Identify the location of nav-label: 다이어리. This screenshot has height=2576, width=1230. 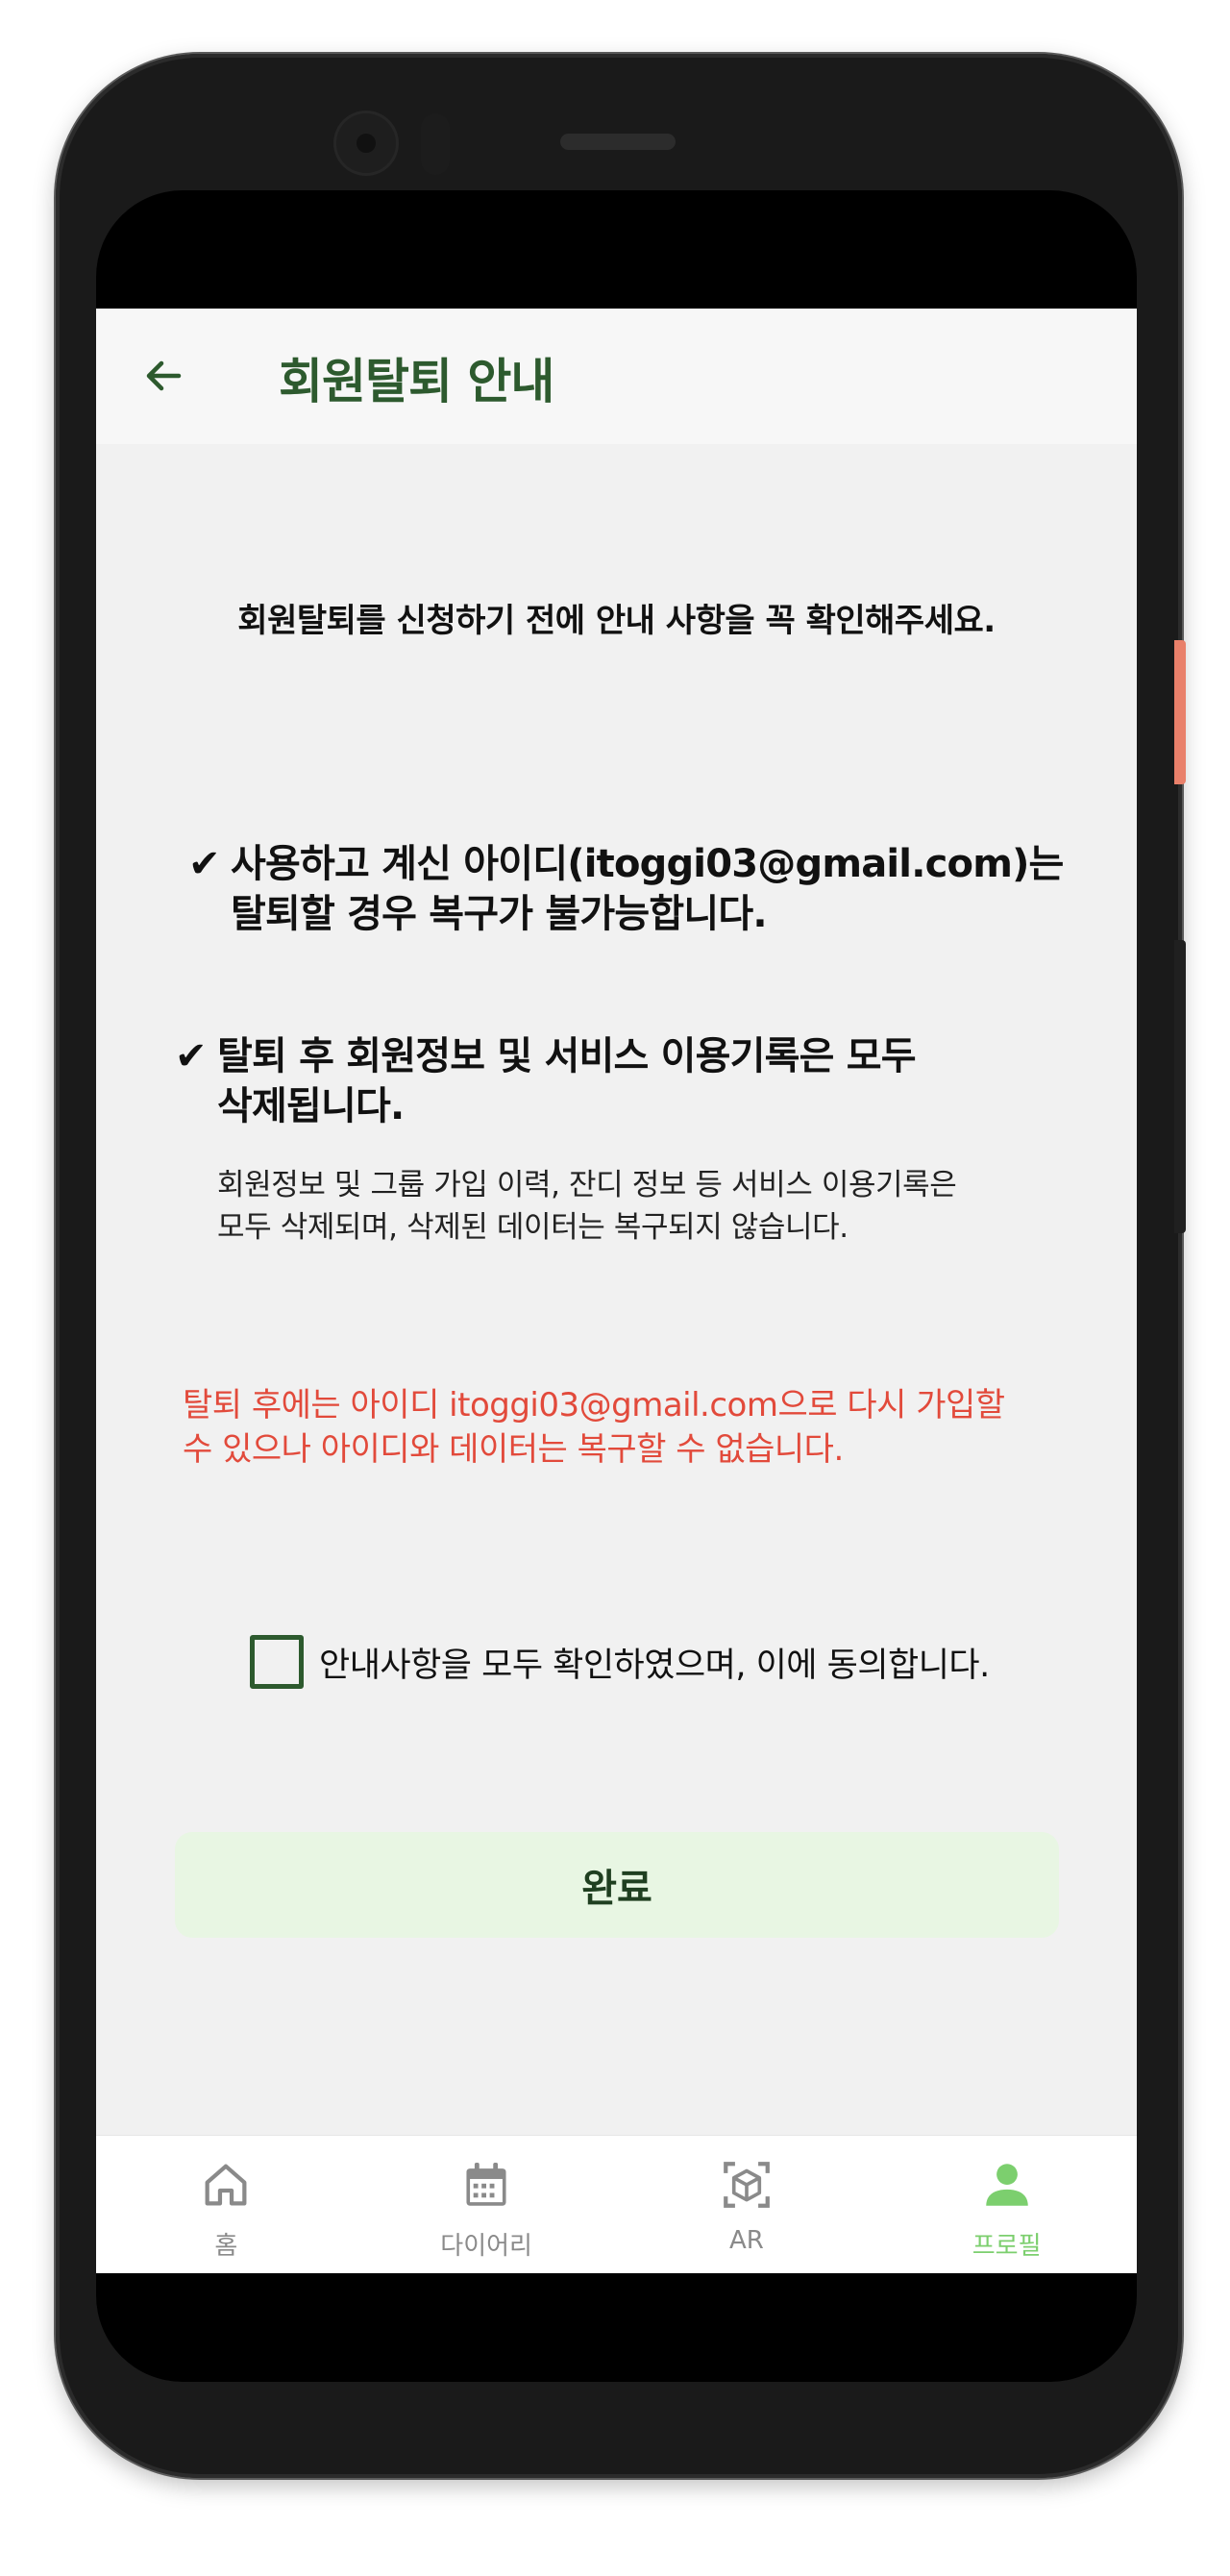
(486, 2247).